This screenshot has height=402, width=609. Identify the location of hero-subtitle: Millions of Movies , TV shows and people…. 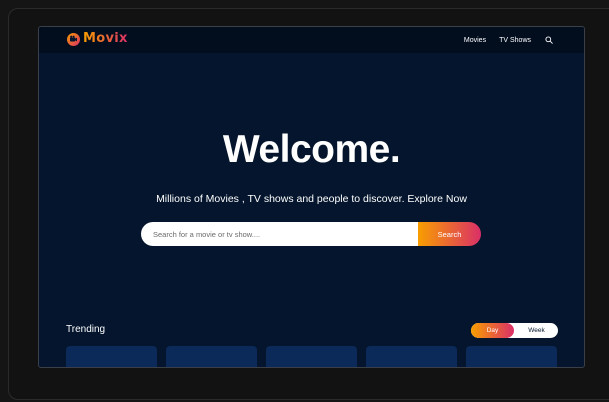
(311, 199).